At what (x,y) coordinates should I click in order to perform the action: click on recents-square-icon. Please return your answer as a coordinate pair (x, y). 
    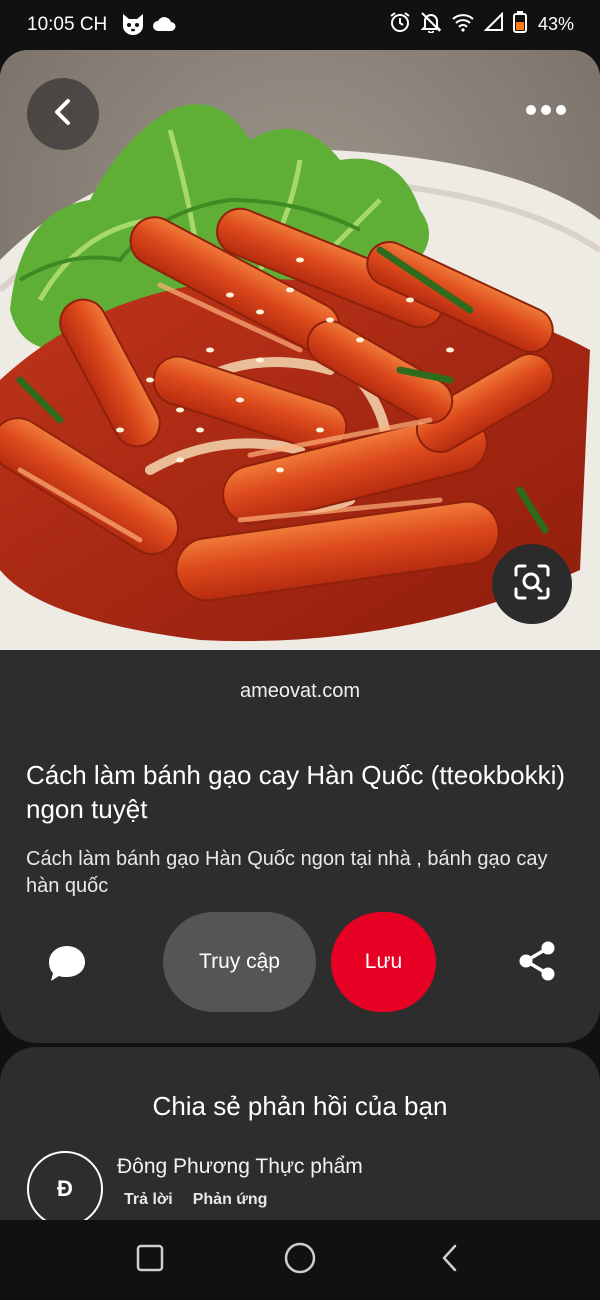
    Looking at the image, I should click on (150, 1260).